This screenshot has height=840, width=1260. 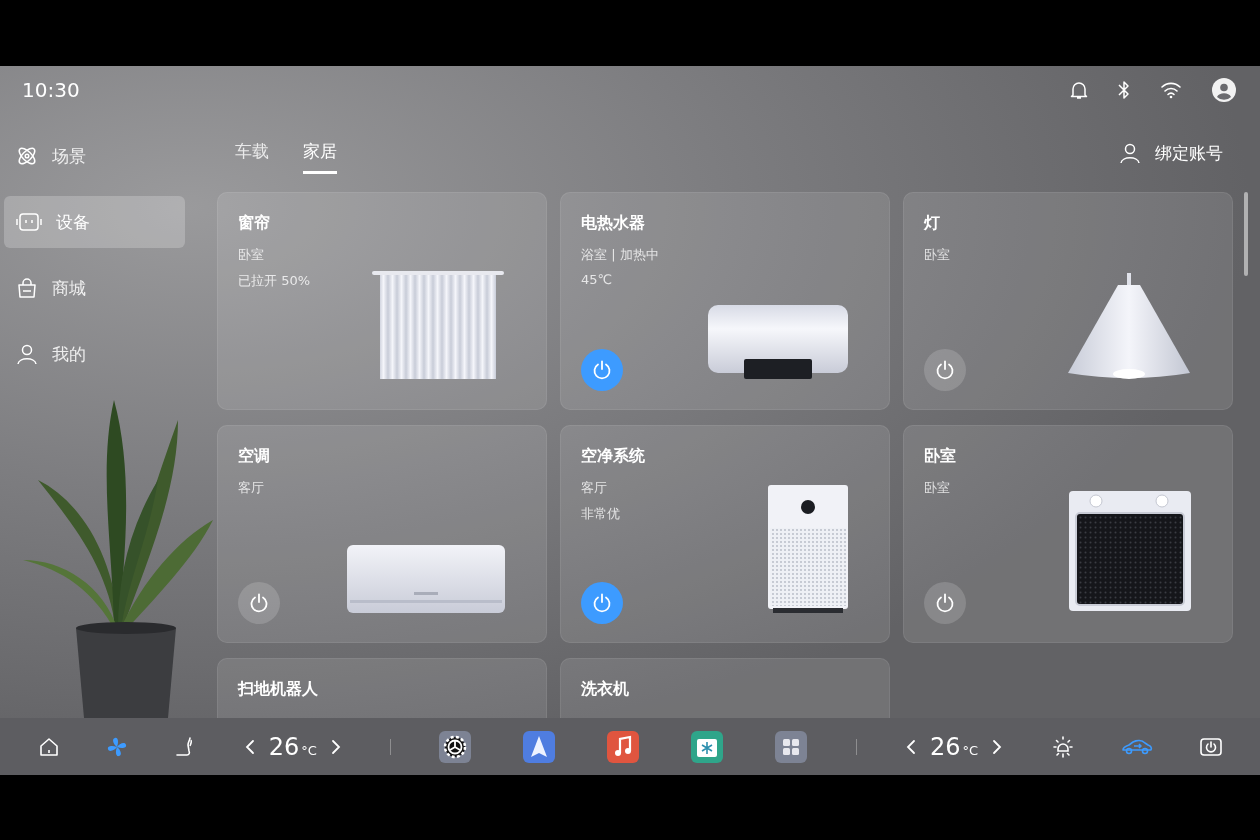 I want to click on device-detail: 浴室 | 加热中, so click(x=620, y=255).